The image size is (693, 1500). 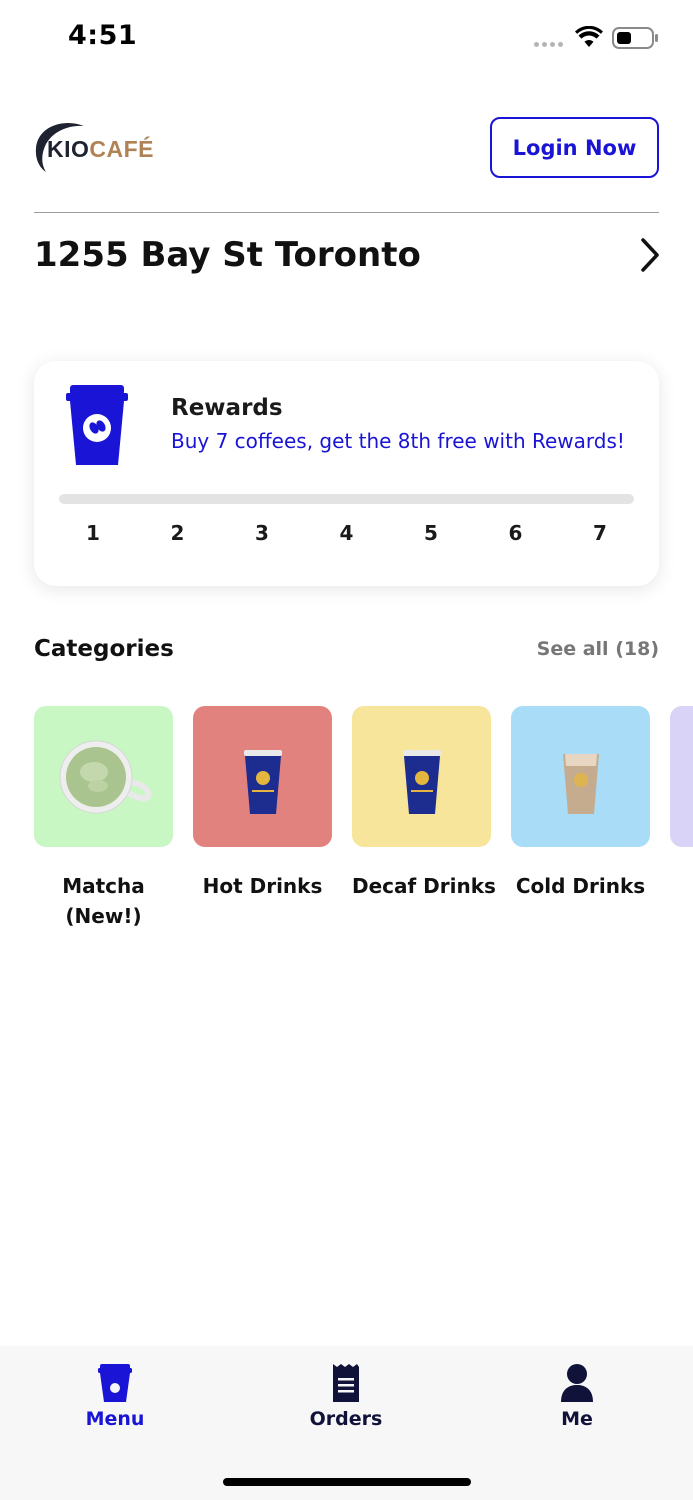 I want to click on nav-label: Me, so click(x=577, y=1419).